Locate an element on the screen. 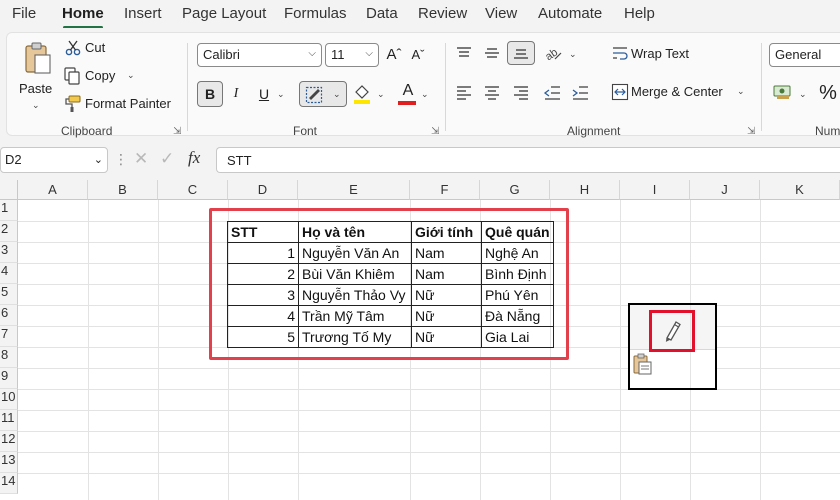 The image size is (840, 500). wrap-text-button: Wrap Text is located at coordinates (660, 53).